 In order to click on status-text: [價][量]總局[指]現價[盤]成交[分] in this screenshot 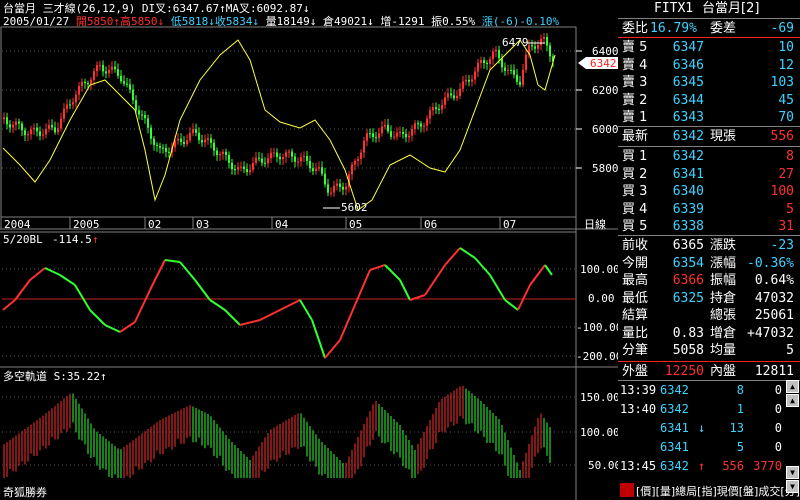, I will do `click(718, 491)`.